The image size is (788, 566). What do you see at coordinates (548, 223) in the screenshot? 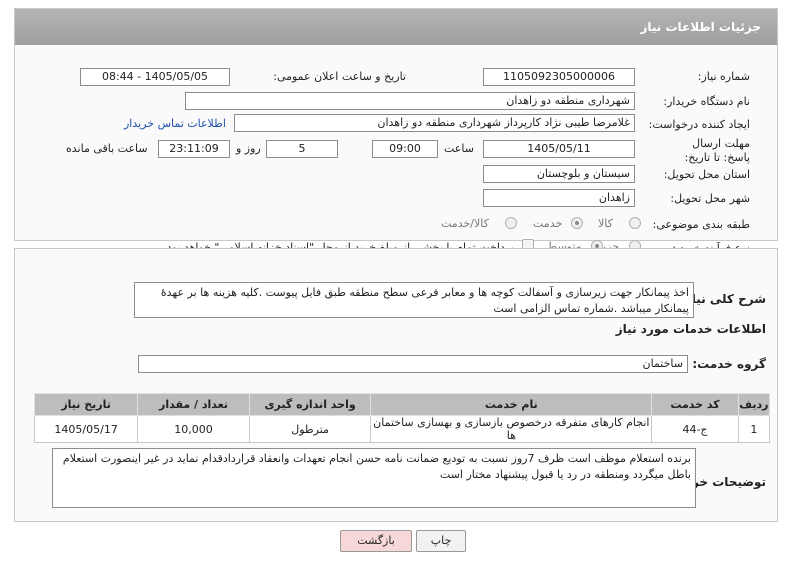
I see `category-option-service: خدمت` at bounding box center [548, 223].